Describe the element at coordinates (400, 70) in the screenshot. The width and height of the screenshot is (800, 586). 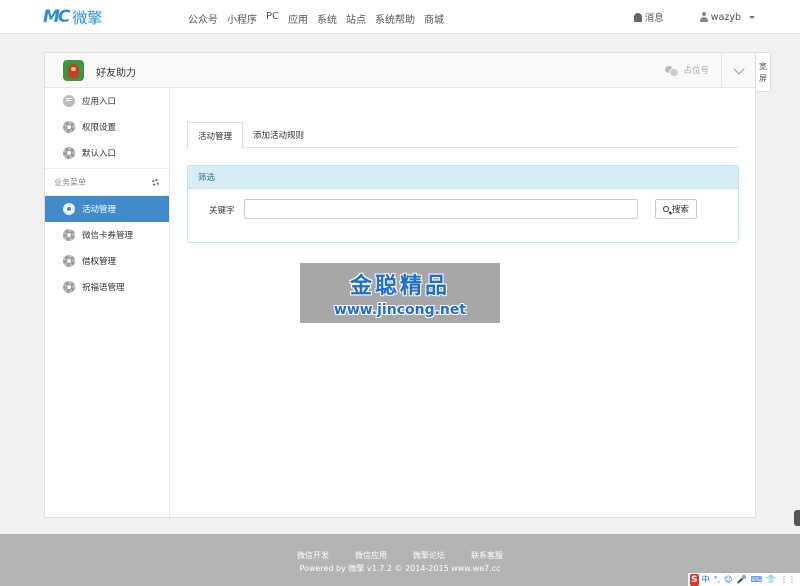
I see `panel-header: 好友助力 占位号` at that location.